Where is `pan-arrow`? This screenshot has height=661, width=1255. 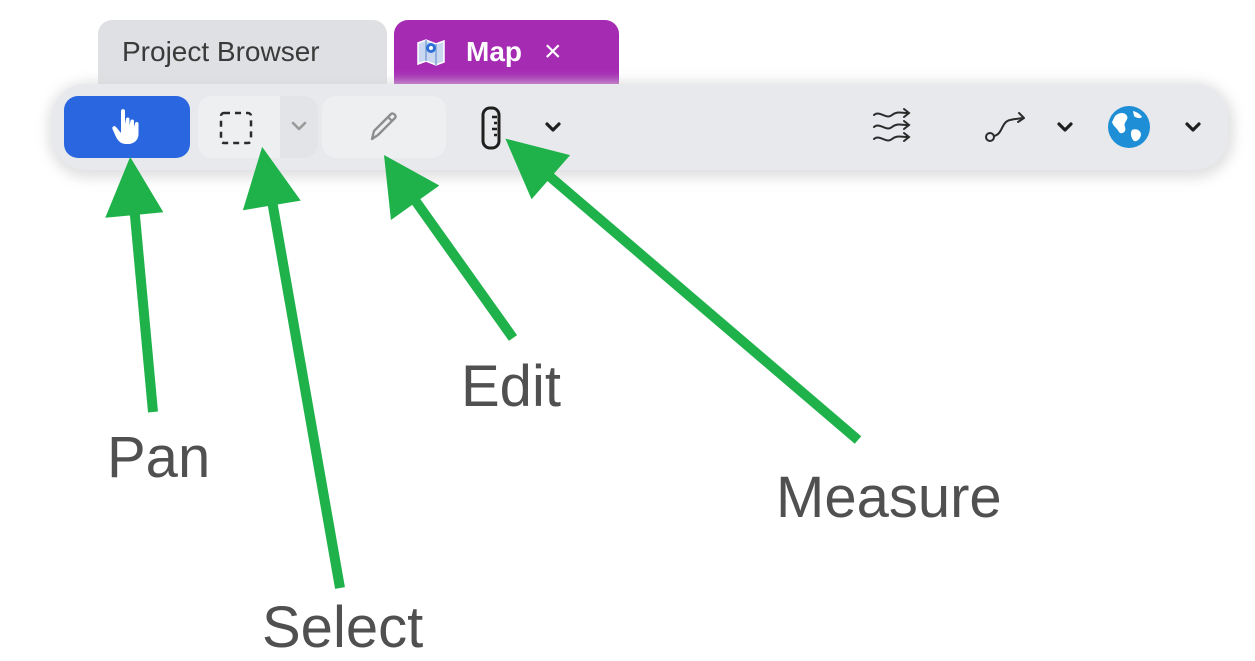
pan-arrow is located at coordinates (143, 308).